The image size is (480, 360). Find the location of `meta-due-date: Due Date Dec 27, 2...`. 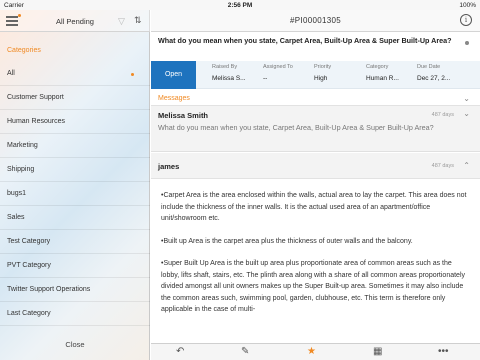

meta-due-date: Due Date Dec 27, 2... is located at coordinates (433, 73).